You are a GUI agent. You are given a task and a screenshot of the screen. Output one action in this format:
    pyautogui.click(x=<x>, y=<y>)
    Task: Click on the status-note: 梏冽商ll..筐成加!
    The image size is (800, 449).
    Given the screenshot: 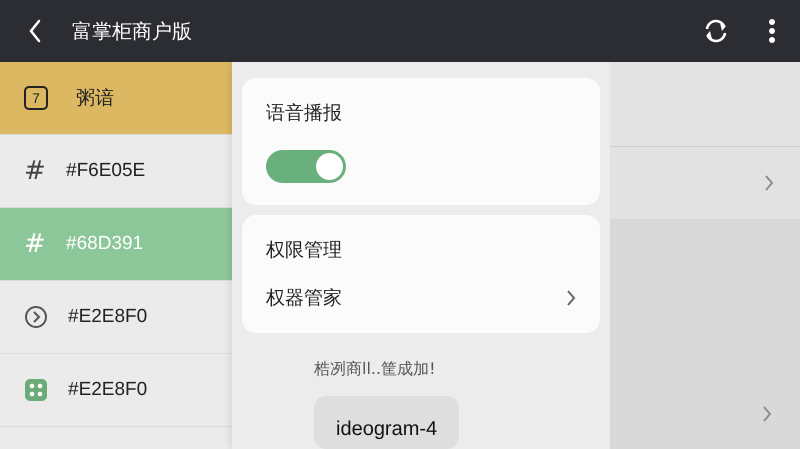 What is the action you would take?
    pyautogui.click(x=375, y=369)
    